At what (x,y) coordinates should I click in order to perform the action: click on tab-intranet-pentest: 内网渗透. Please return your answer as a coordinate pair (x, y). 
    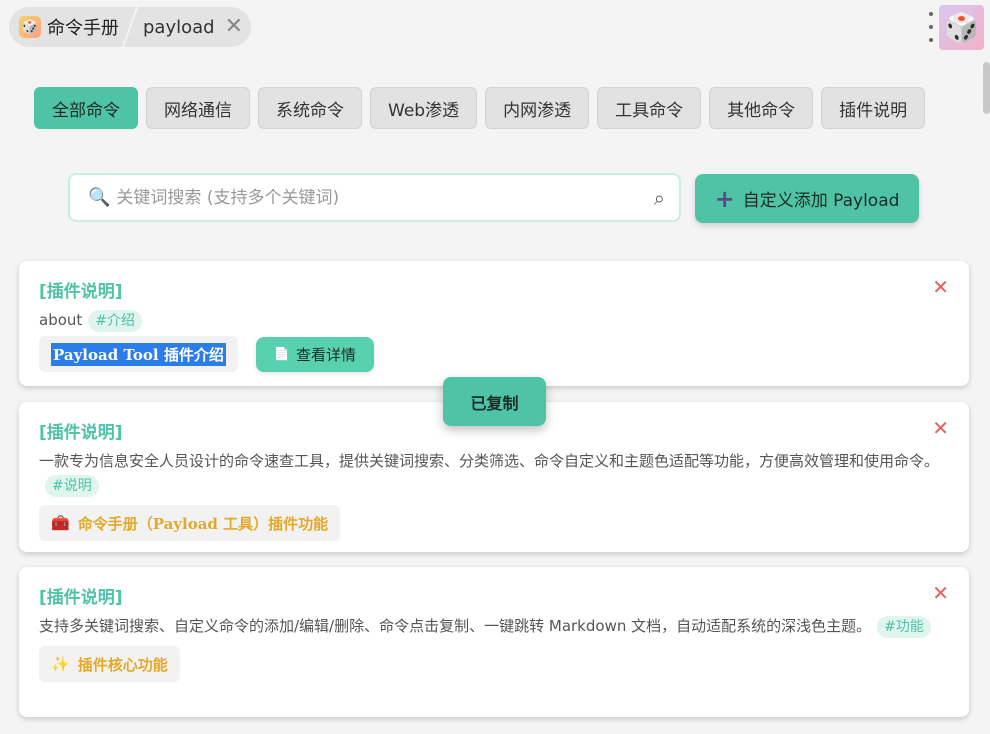
    Looking at the image, I should click on (537, 108).